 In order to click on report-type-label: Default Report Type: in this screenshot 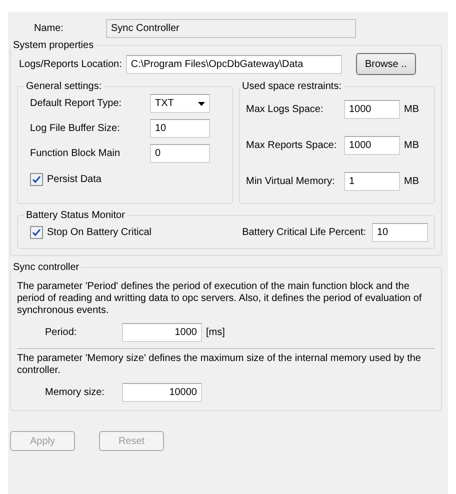, I will do `click(76, 103)`.